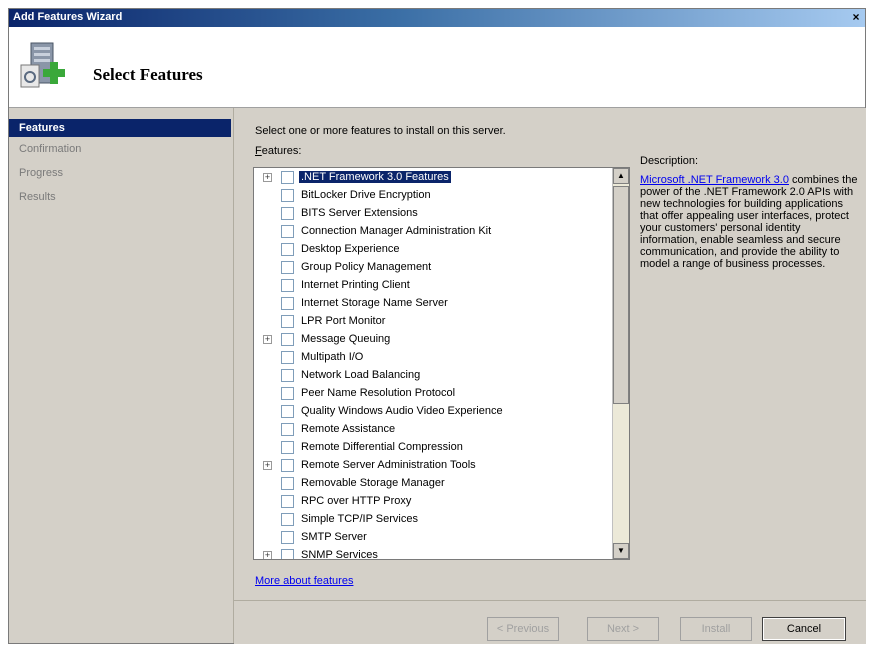 The width and height of the screenshot is (870, 647). What do you see at coordinates (68, 17) in the screenshot?
I see `window-title: Add Features Wizard` at bounding box center [68, 17].